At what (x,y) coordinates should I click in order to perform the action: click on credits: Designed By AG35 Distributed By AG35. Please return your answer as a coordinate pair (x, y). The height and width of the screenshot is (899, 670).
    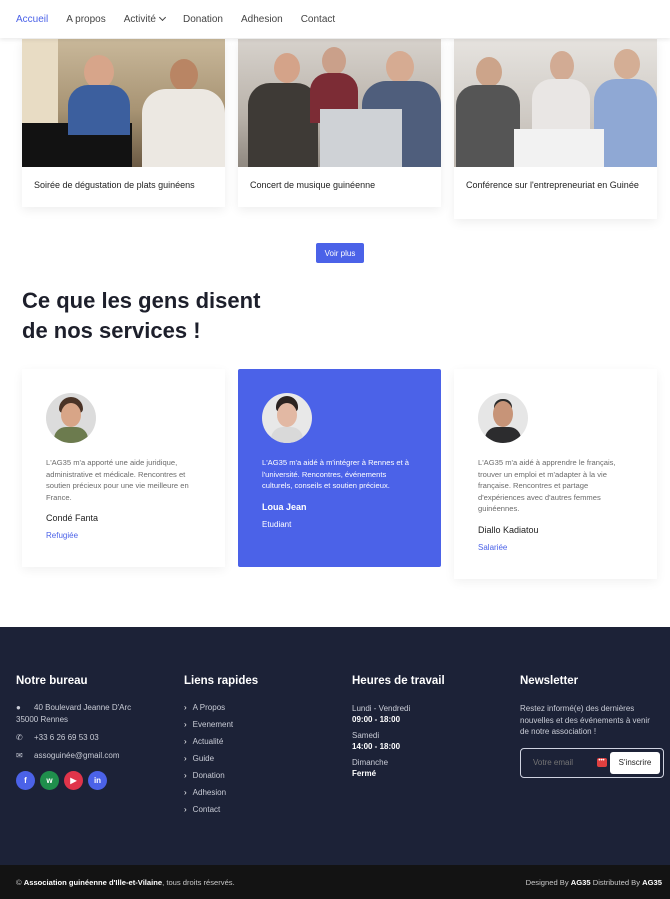
    Looking at the image, I should click on (594, 882).